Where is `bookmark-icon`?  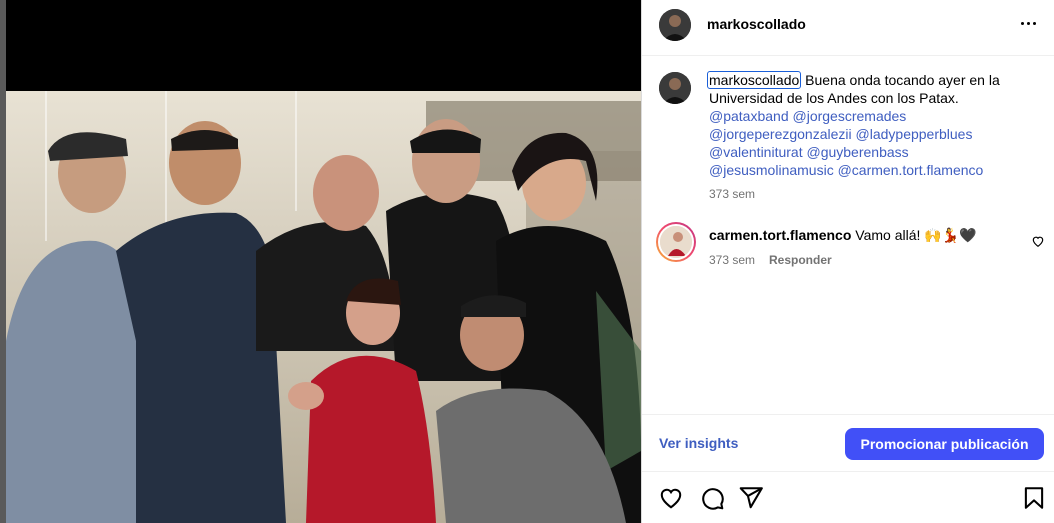 bookmark-icon is located at coordinates (1034, 498).